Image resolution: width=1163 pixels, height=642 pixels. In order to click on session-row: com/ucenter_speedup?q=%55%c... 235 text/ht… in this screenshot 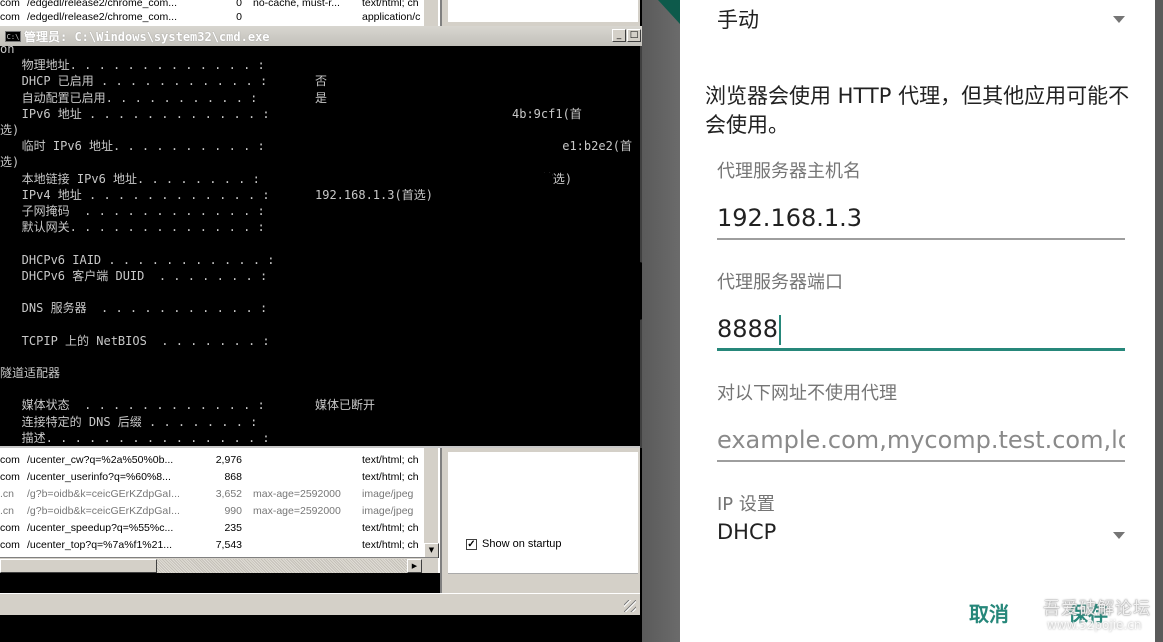, I will do `click(212, 528)`.